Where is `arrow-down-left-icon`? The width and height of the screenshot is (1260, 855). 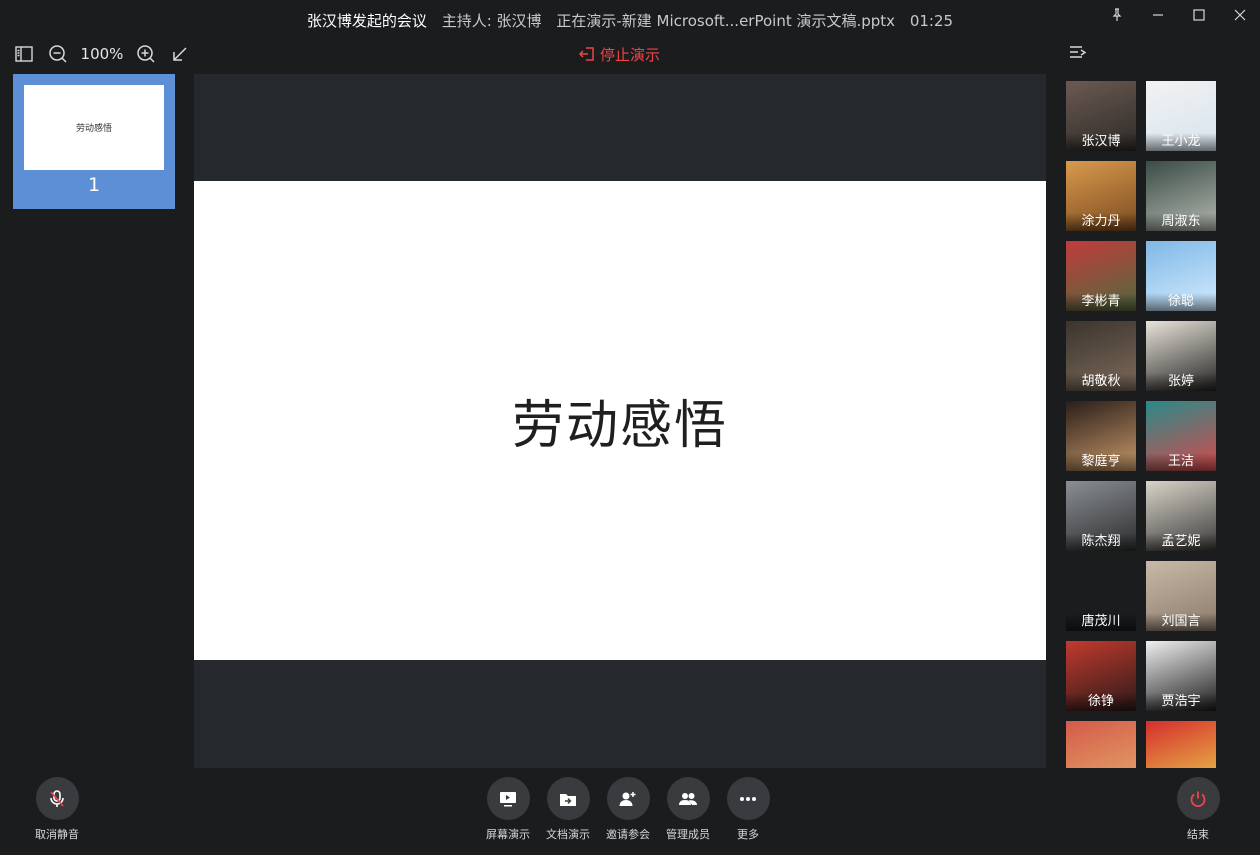 arrow-down-left-icon is located at coordinates (180, 54).